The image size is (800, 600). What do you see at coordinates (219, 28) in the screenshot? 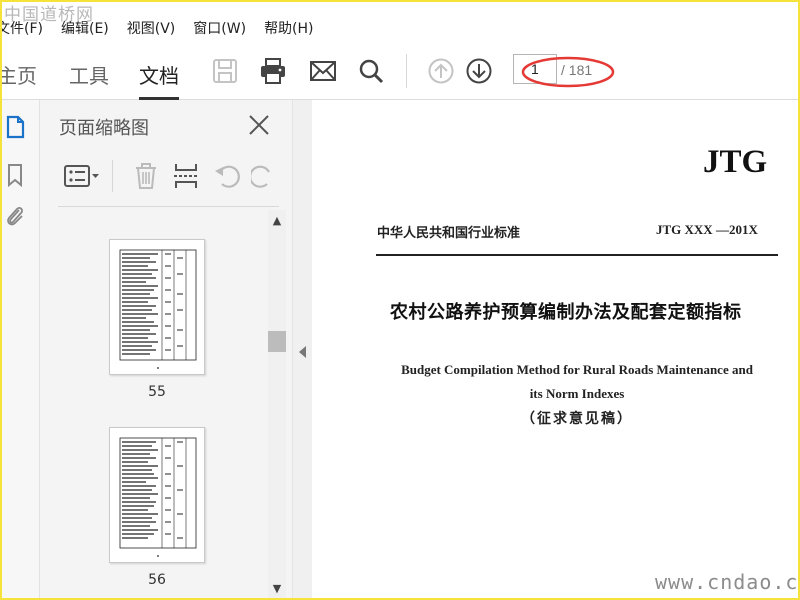
I see `menu-window: 窗口(W)` at bounding box center [219, 28].